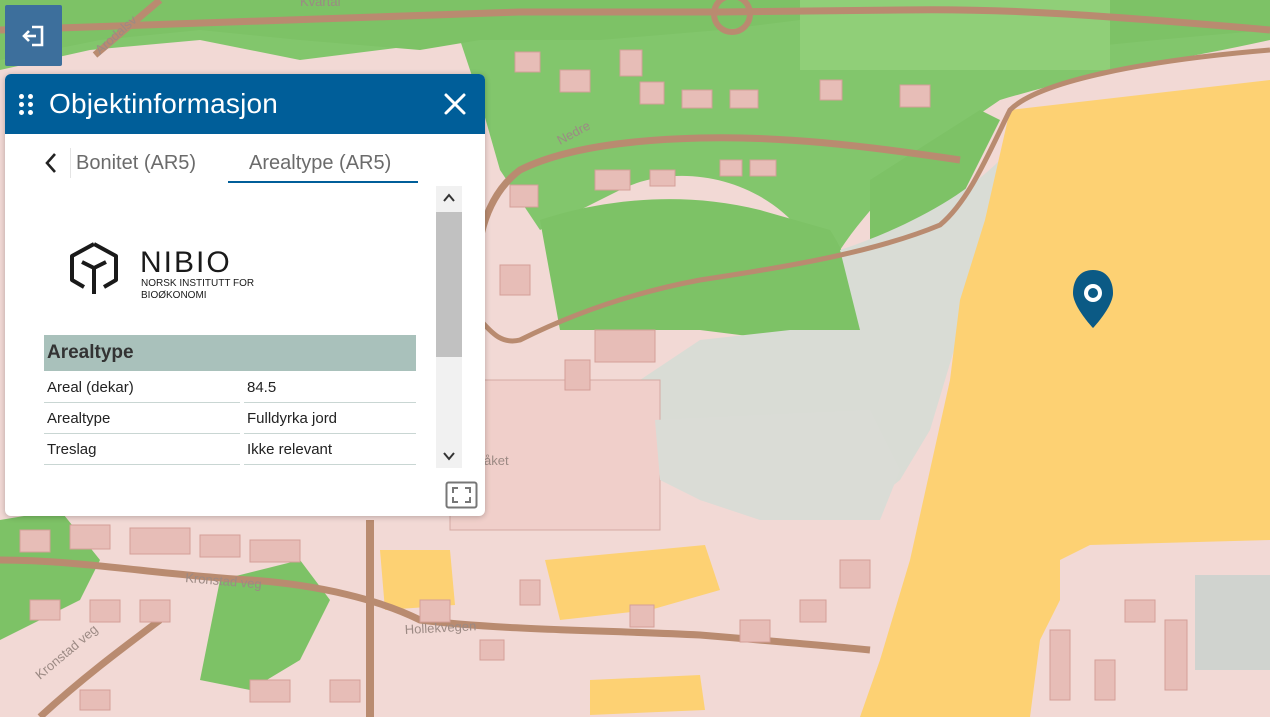 The height and width of the screenshot is (717, 1270). What do you see at coordinates (72, 449) in the screenshot?
I see `row-key: Treslag` at bounding box center [72, 449].